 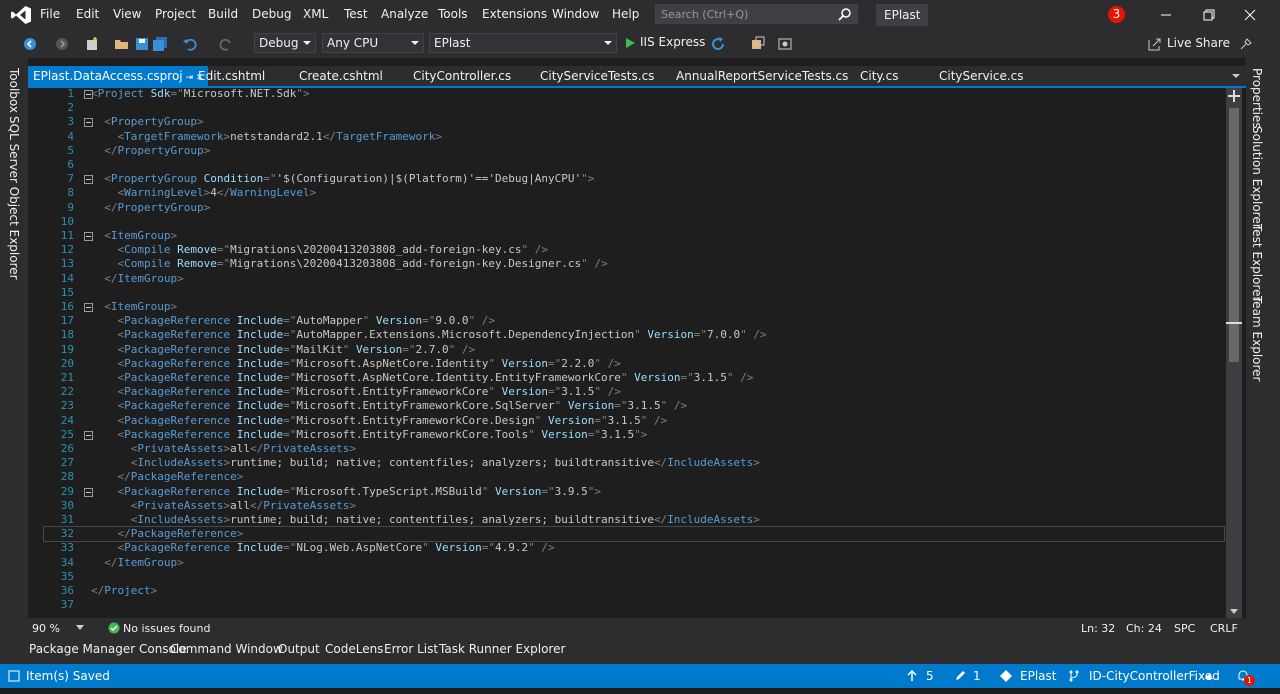 I want to click on menu-edit: Edit, so click(x=87, y=14).